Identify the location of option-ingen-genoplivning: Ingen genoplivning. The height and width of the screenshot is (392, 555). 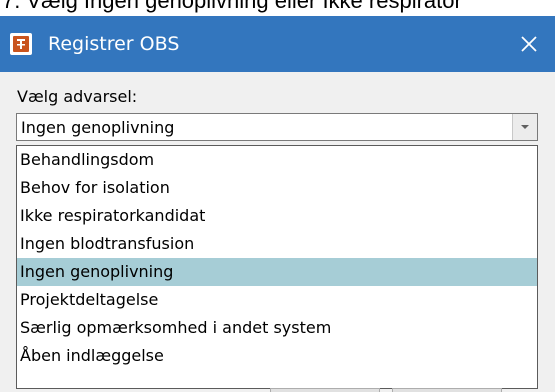
(277, 272).